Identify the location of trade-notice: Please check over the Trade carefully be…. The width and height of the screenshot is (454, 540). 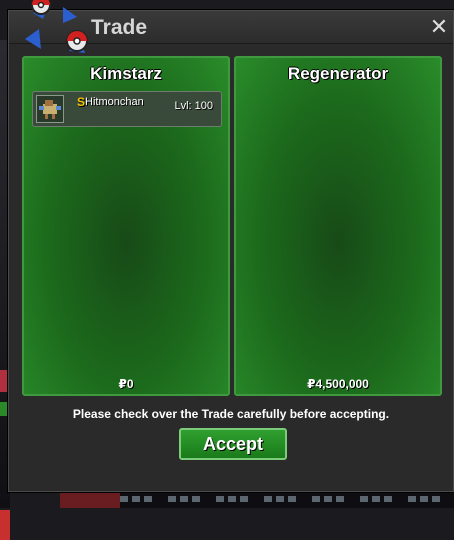
(231, 414).